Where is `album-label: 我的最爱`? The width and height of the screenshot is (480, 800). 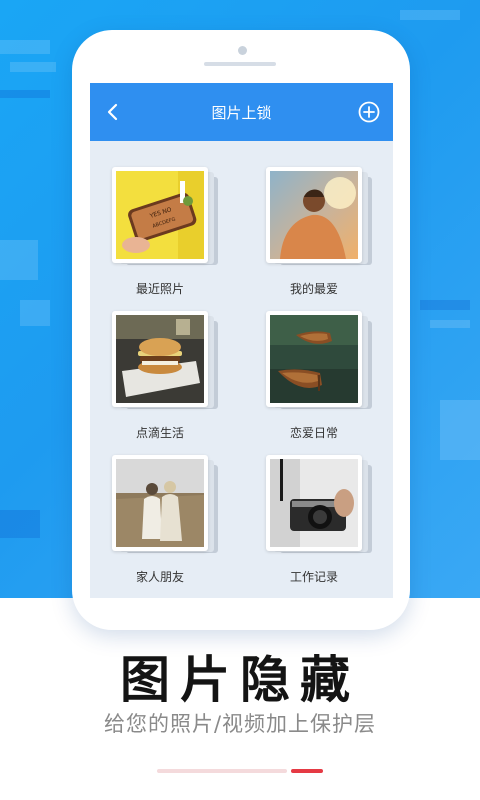 album-label: 我的最爱 is located at coordinates (313, 289).